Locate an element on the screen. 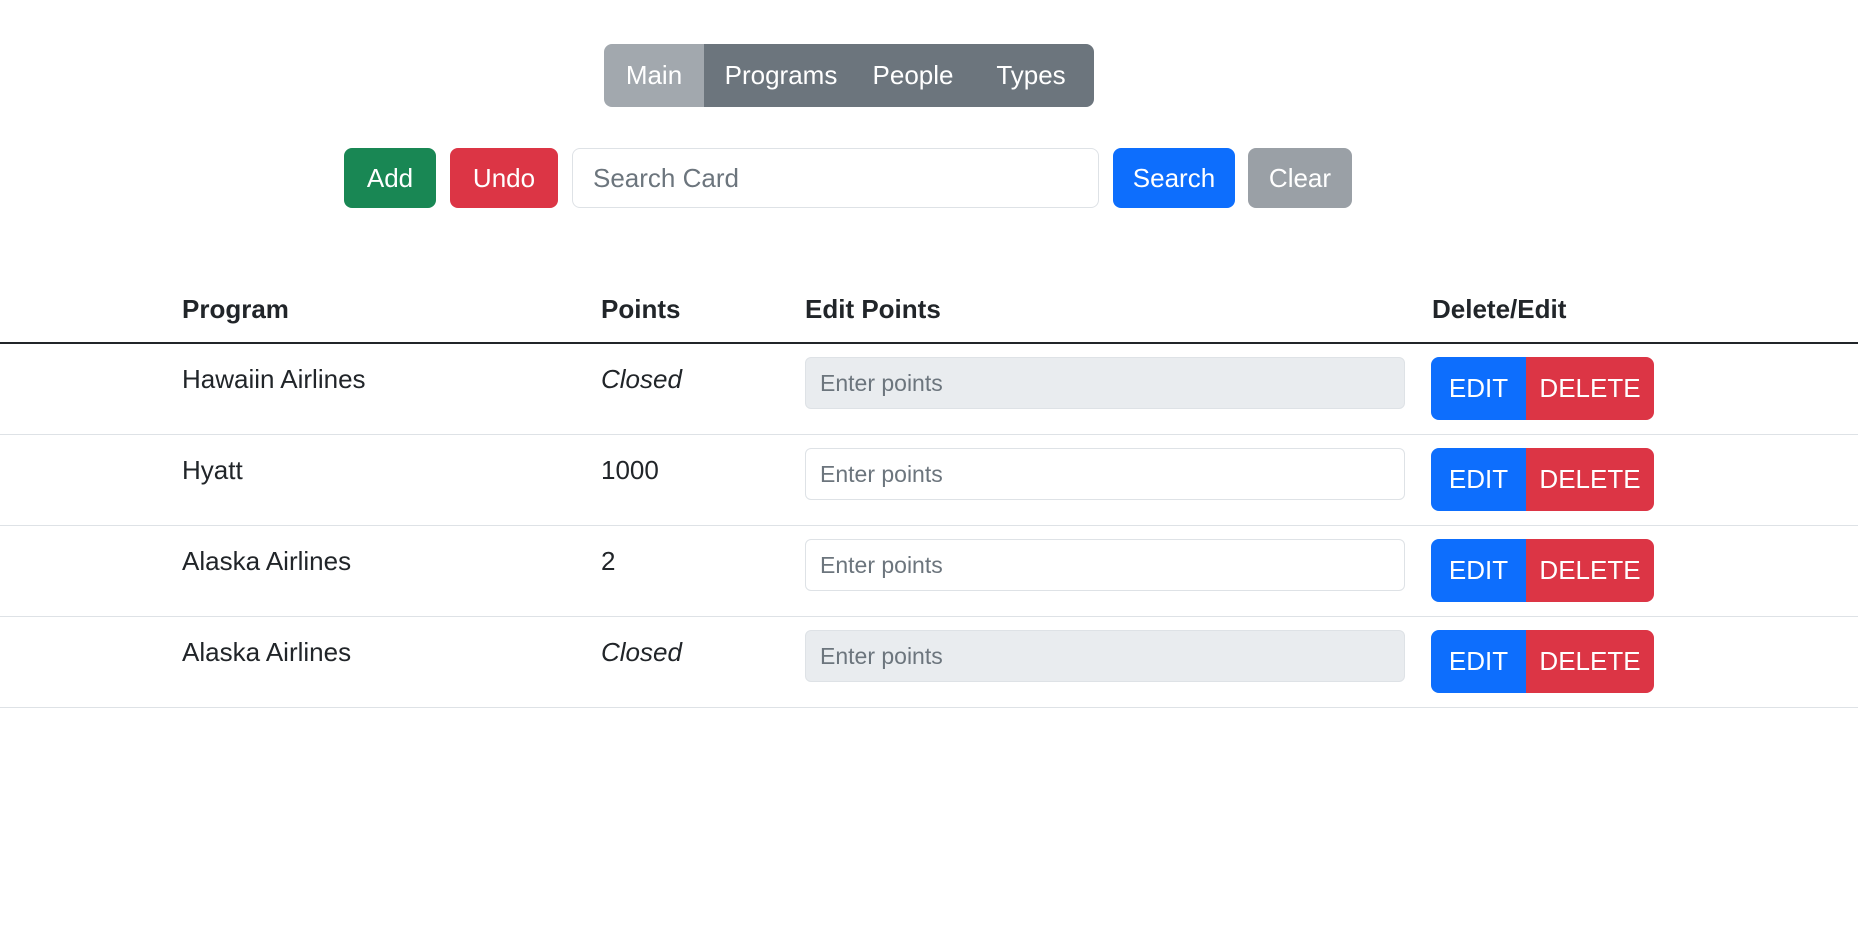 Image resolution: width=1858 pixels, height=946 pixels. column-header-delete-edit: Delete/Edit is located at coordinates (1499, 309).